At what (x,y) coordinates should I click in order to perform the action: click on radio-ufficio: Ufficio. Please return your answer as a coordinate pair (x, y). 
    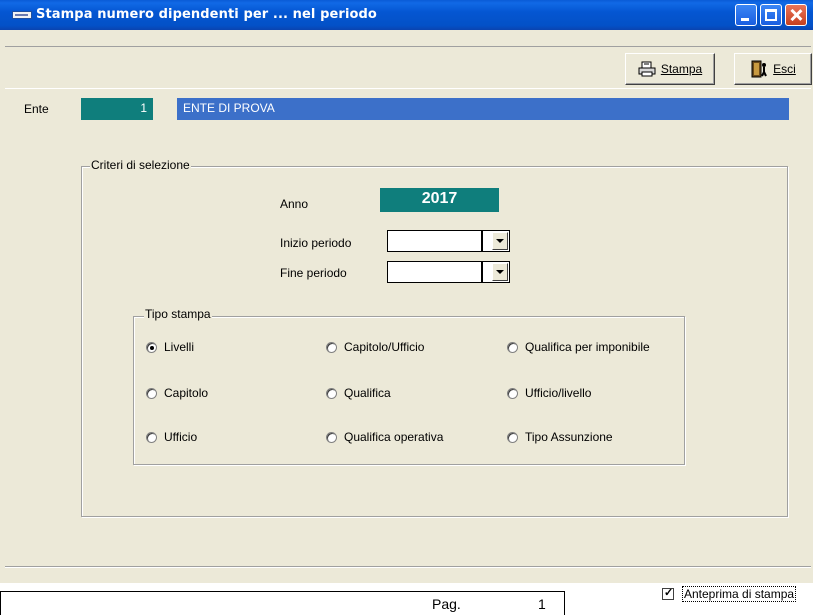
    Looking at the image, I should click on (171, 437).